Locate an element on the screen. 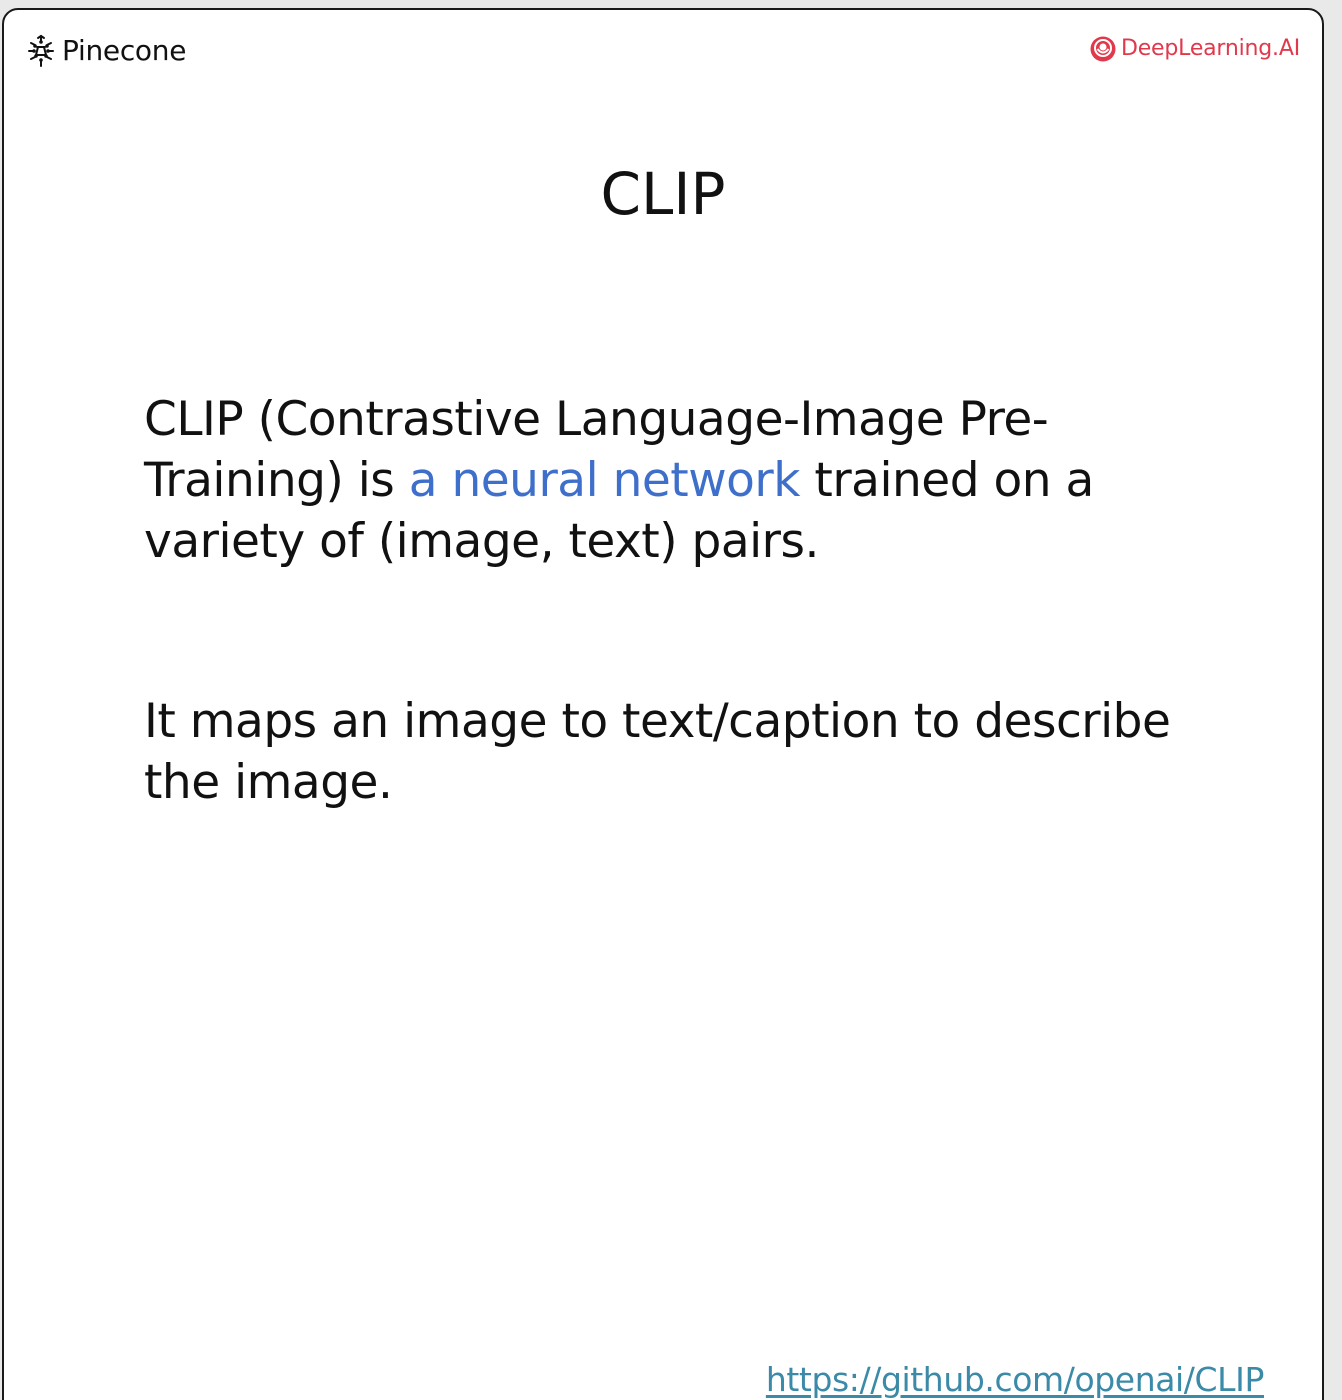 This screenshot has height=1400, width=1342. slide-title: CLIP is located at coordinates (663, 194).